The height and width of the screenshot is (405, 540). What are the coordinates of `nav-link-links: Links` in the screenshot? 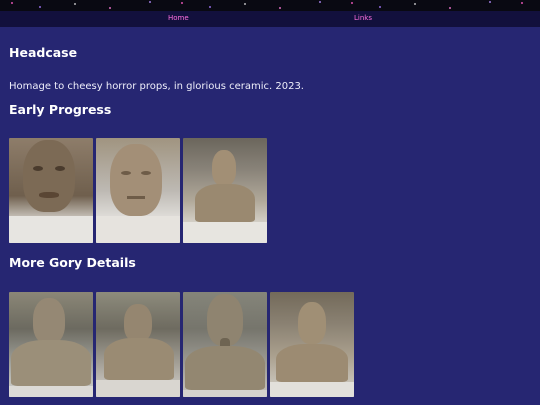 It's located at (363, 18).